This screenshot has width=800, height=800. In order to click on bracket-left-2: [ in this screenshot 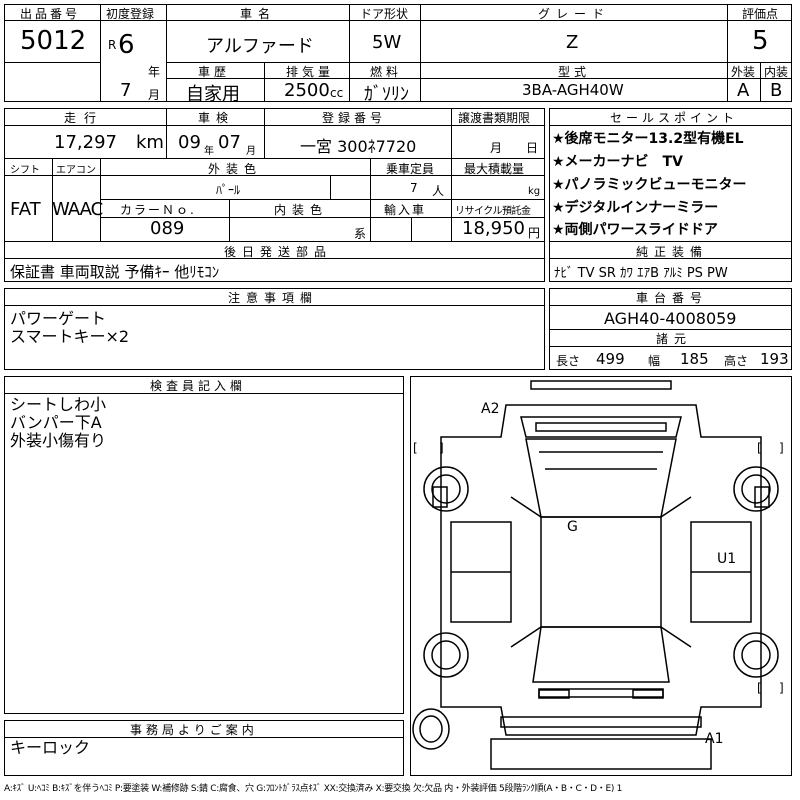, I will do `click(759, 448)`.